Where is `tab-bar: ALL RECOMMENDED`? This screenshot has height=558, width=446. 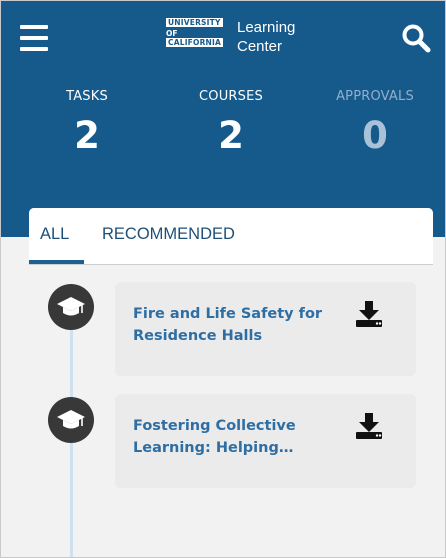
tab-bar: ALL RECOMMENDED is located at coordinates (231, 236).